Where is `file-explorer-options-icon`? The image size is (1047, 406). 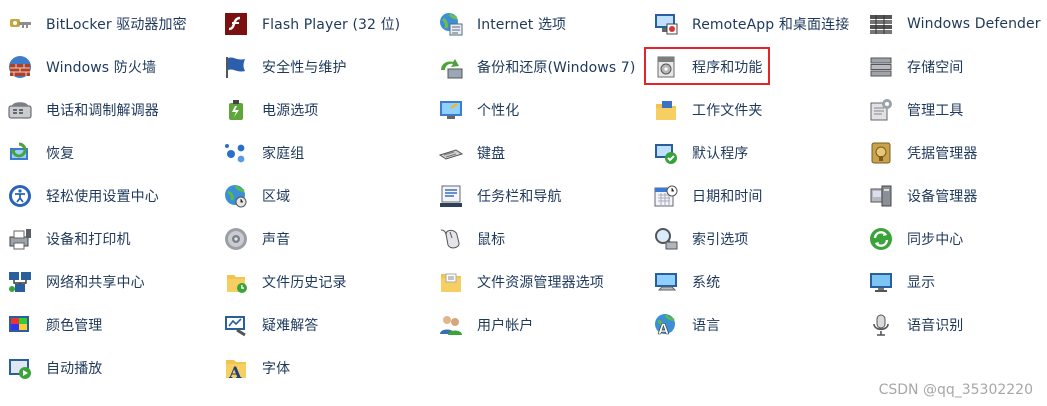
file-explorer-options-icon is located at coordinates (451, 282).